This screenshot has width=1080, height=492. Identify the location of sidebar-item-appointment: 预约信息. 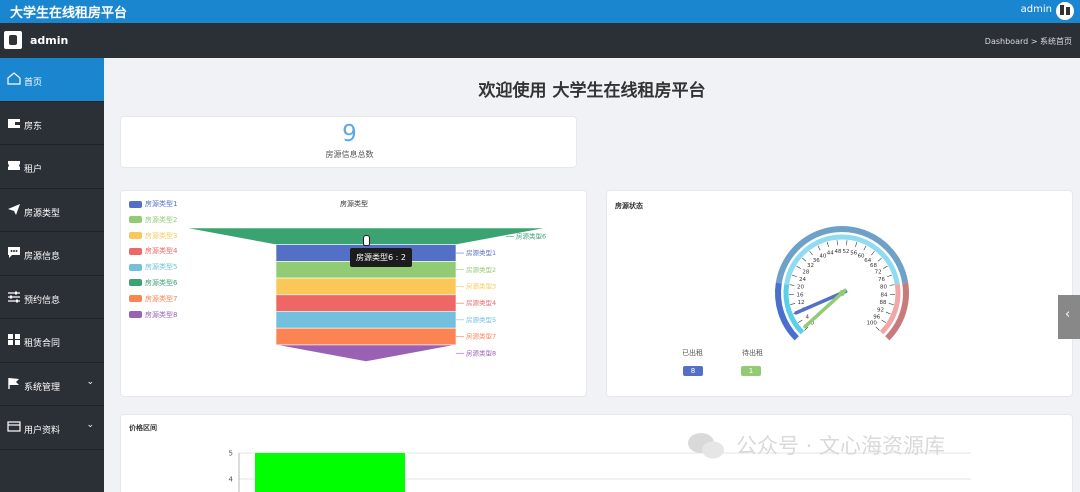
(52, 297).